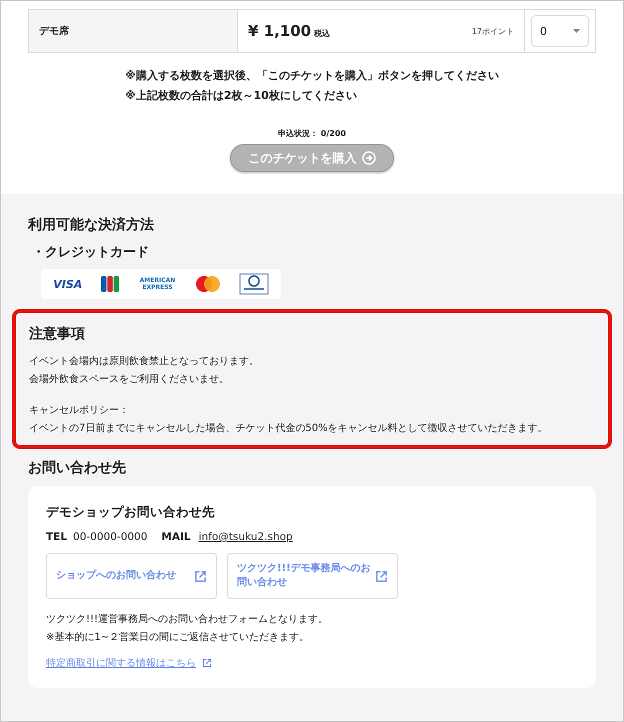 Image resolution: width=624 pixels, height=722 pixels. What do you see at coordinates (560, 31) in the screenshot?
I see `quantity-select: 0` at bounding box center [560, 31].